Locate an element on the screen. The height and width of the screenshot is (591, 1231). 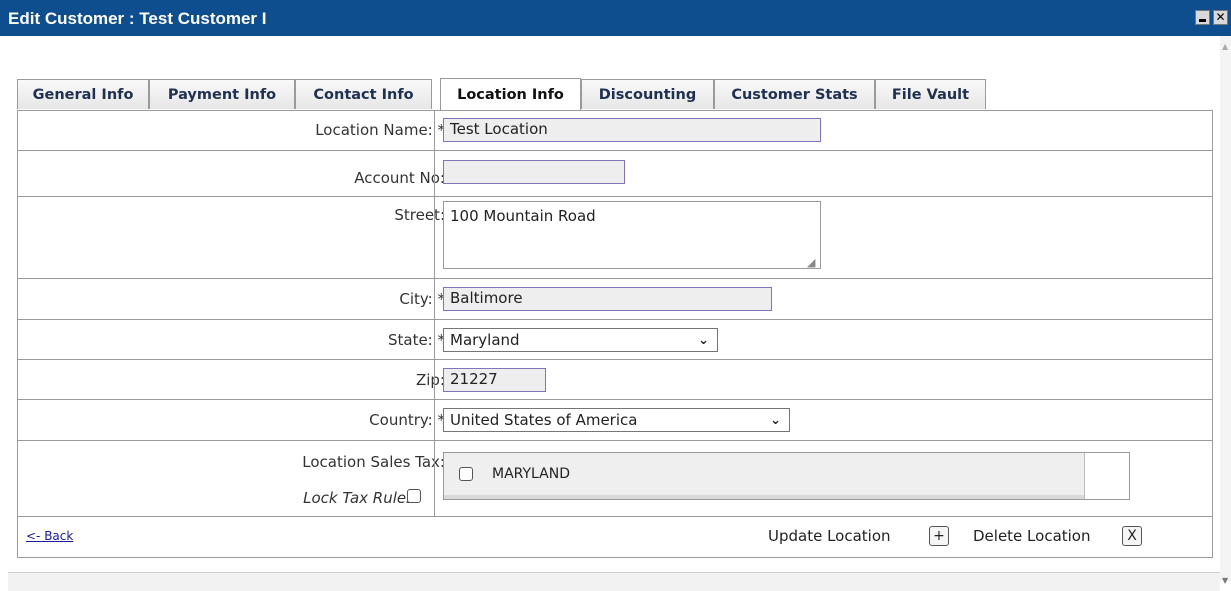
row-account-no: Account No: is located at coordinates (615, 174).